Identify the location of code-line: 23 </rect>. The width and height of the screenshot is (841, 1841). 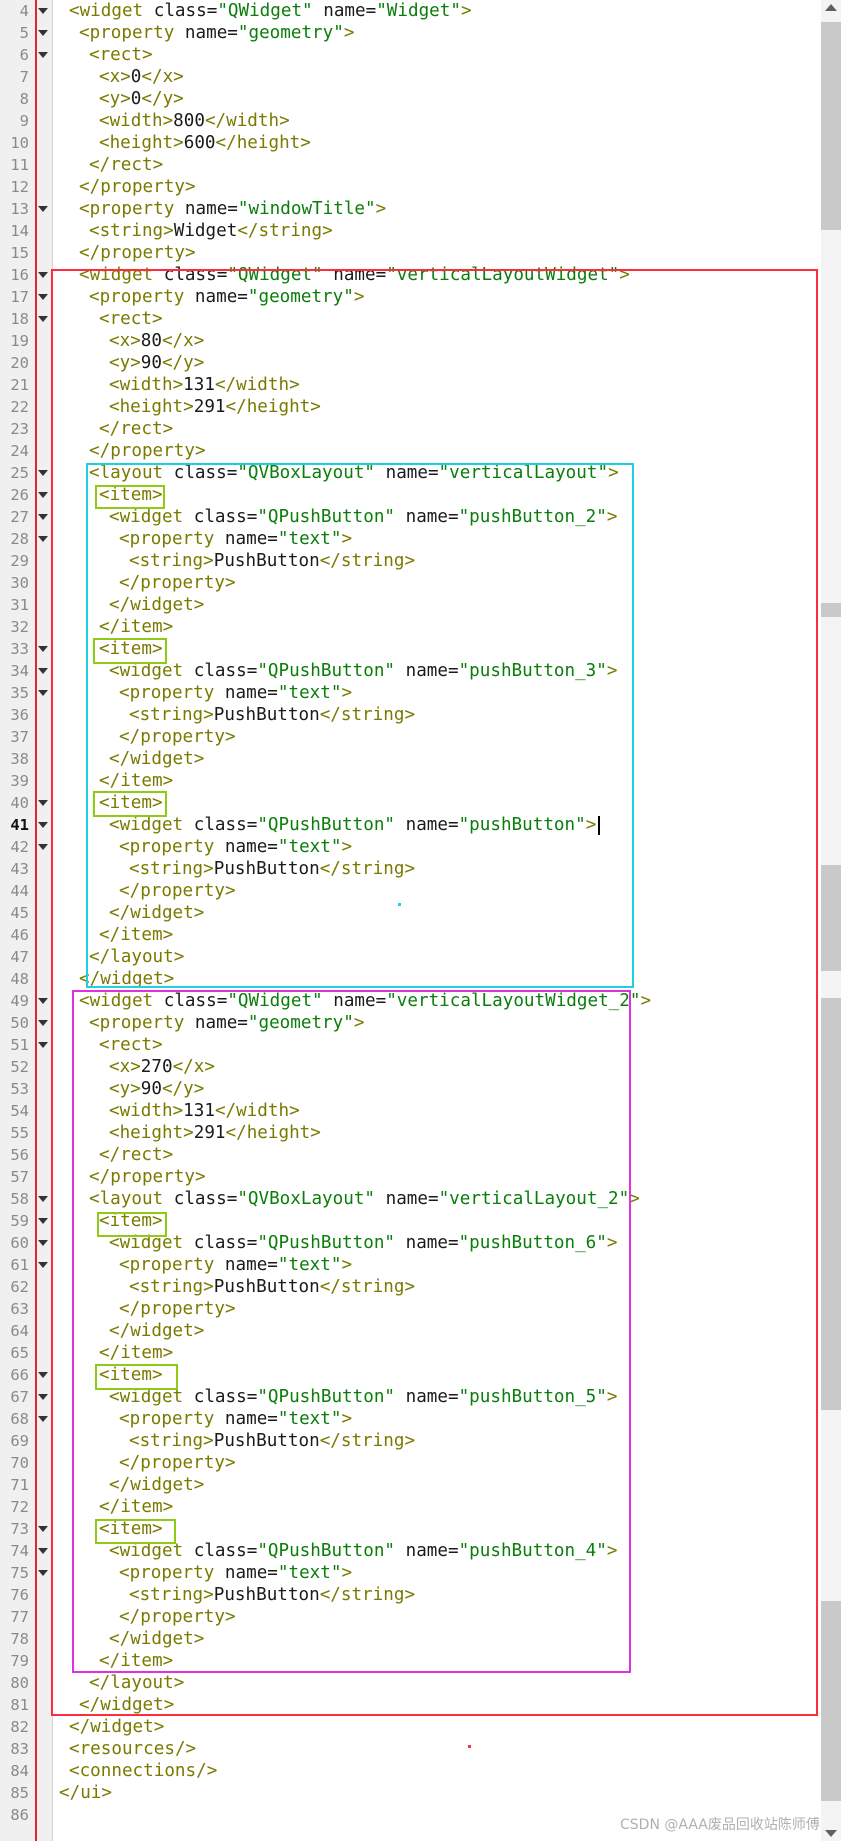
(410, 429).